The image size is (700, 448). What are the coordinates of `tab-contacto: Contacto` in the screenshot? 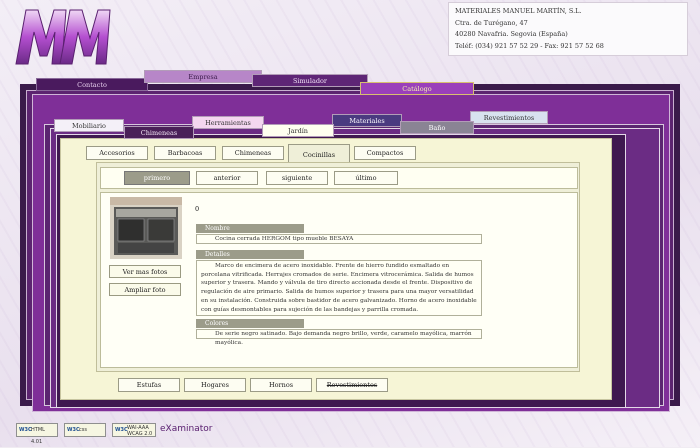 It's located at (92, 84).